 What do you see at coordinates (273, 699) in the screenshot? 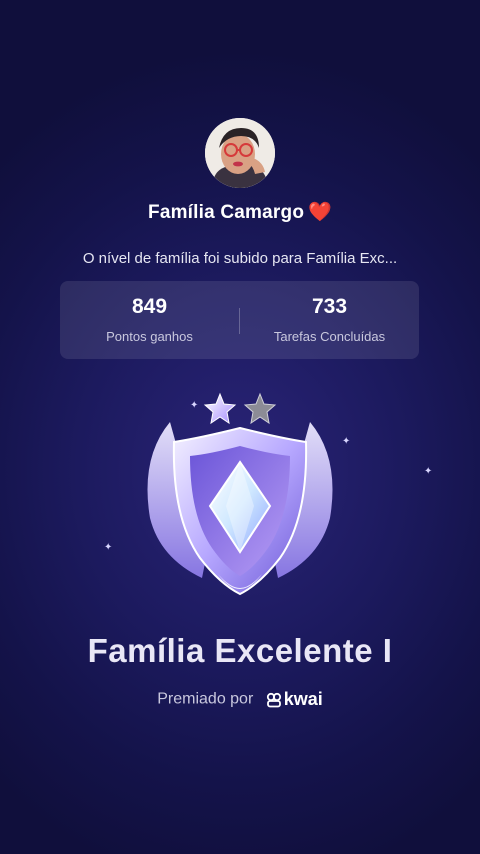
I see `kwai-logo-icon` at bounding box center [273, 699].